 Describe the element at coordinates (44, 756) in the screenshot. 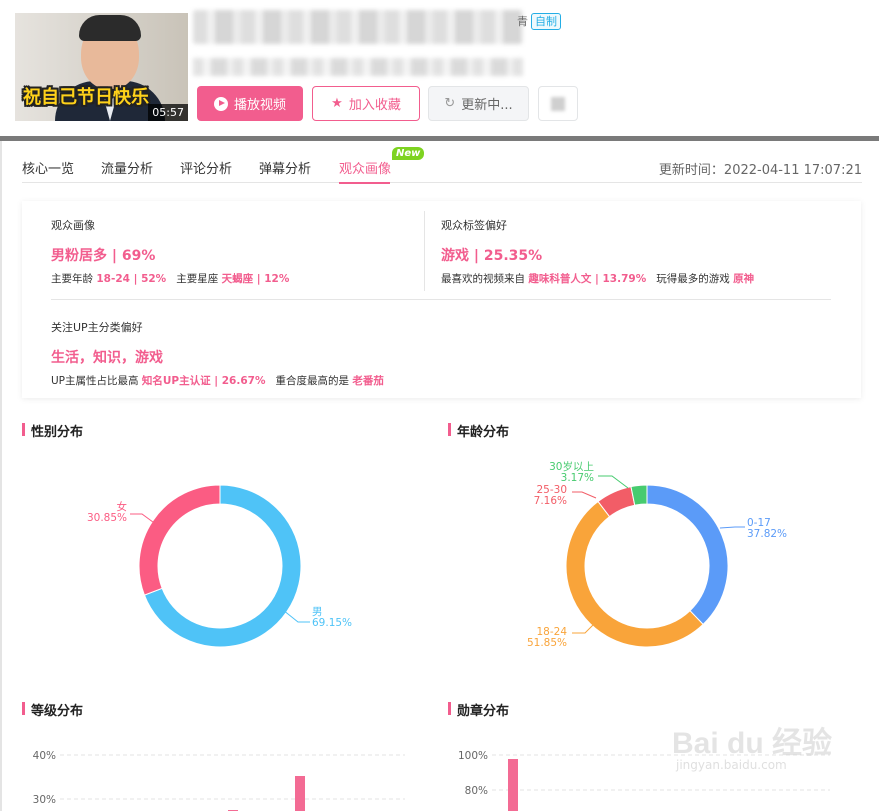

I see `y-tick-2-0: 40%` at that location.